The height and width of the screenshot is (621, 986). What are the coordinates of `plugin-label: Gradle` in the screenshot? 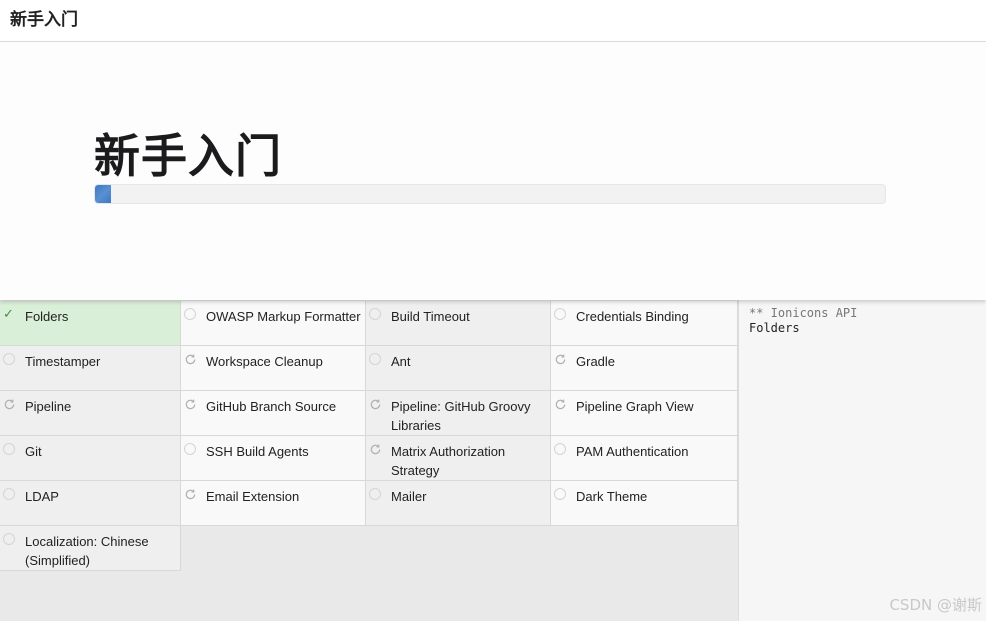 It's located at (596, 361).